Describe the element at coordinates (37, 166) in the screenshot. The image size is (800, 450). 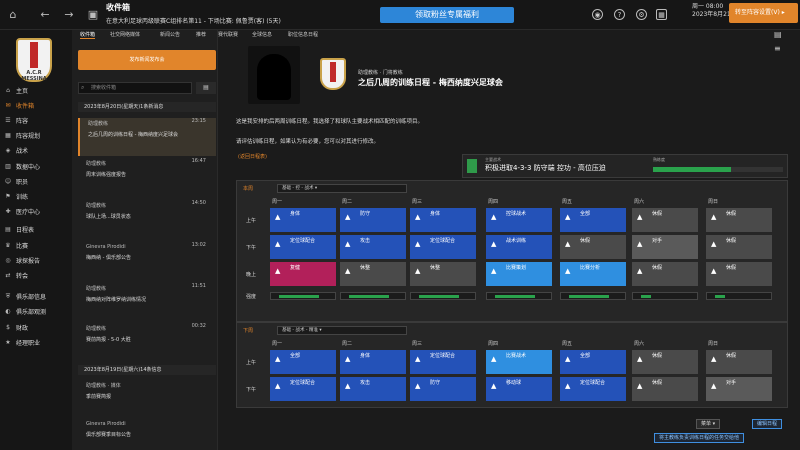
I see `sidebar-item-5: ▥ 数据中心` at that location.